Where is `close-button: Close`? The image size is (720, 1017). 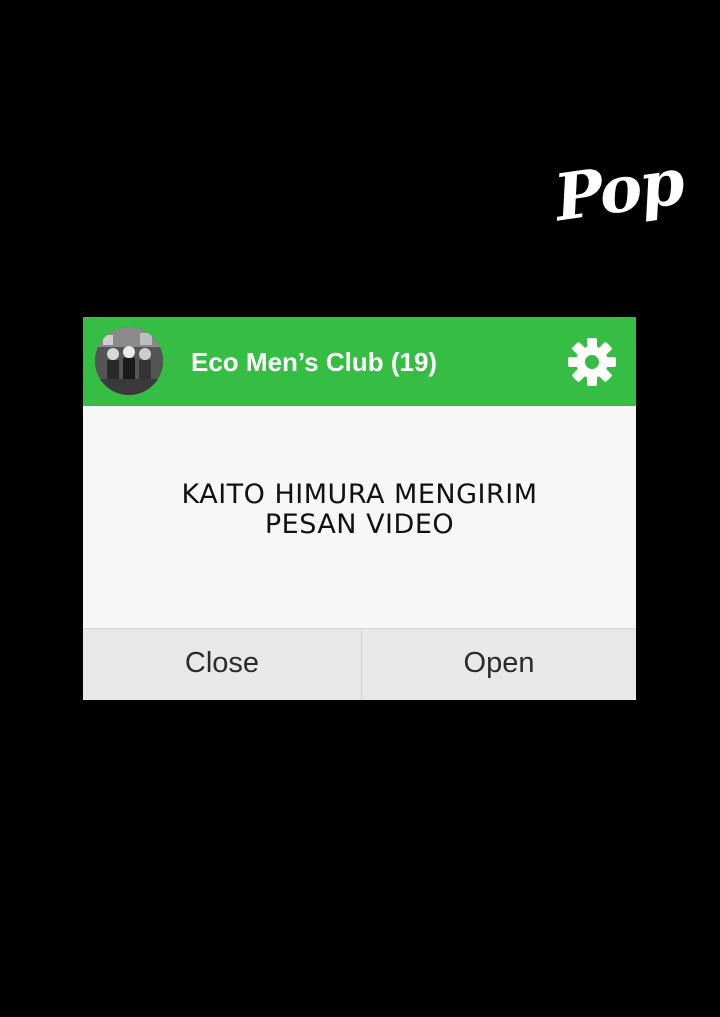 close-button: Close is located at coordinates (222, 664).